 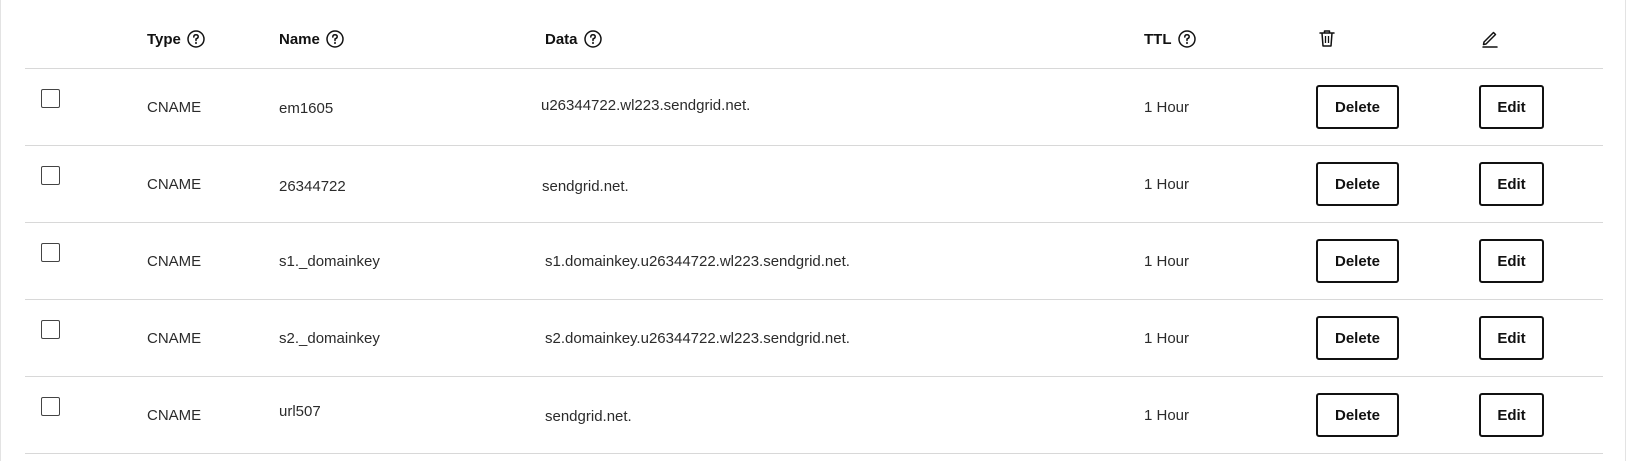 What do you see at coordinates (561, 39) in the screenshot?
I see `column-header-data-label: Data` at bounding box center [561, 39].